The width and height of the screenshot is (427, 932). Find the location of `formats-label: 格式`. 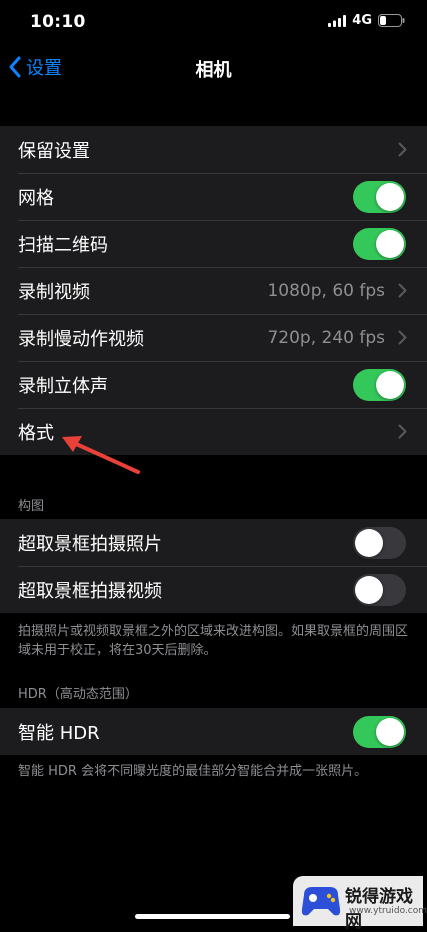

formats-label: 格式 is located at coordinates (36, 433).